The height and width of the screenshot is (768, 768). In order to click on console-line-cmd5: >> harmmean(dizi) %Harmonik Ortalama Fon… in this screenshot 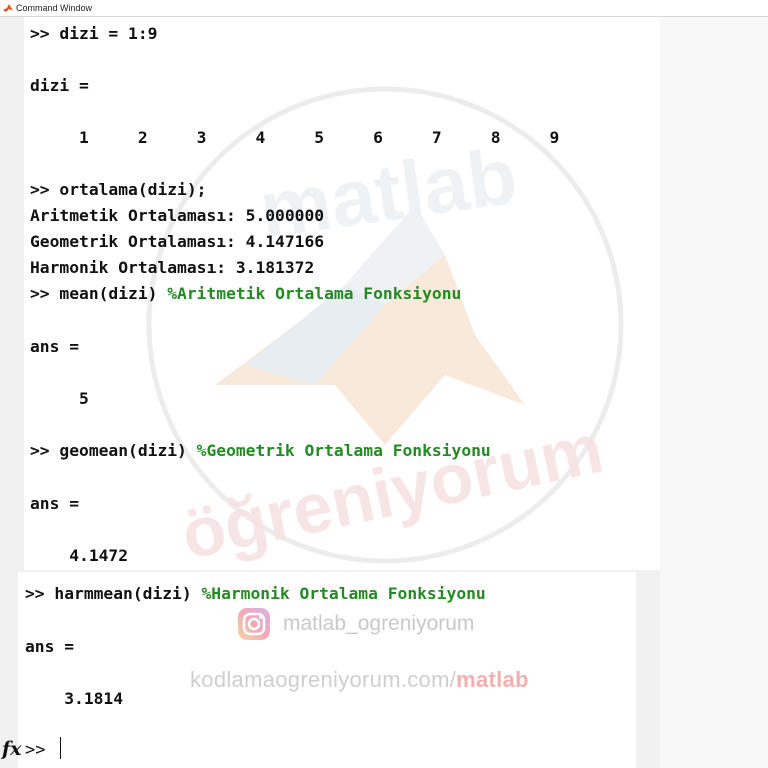, I will do `click(255, 593)`.